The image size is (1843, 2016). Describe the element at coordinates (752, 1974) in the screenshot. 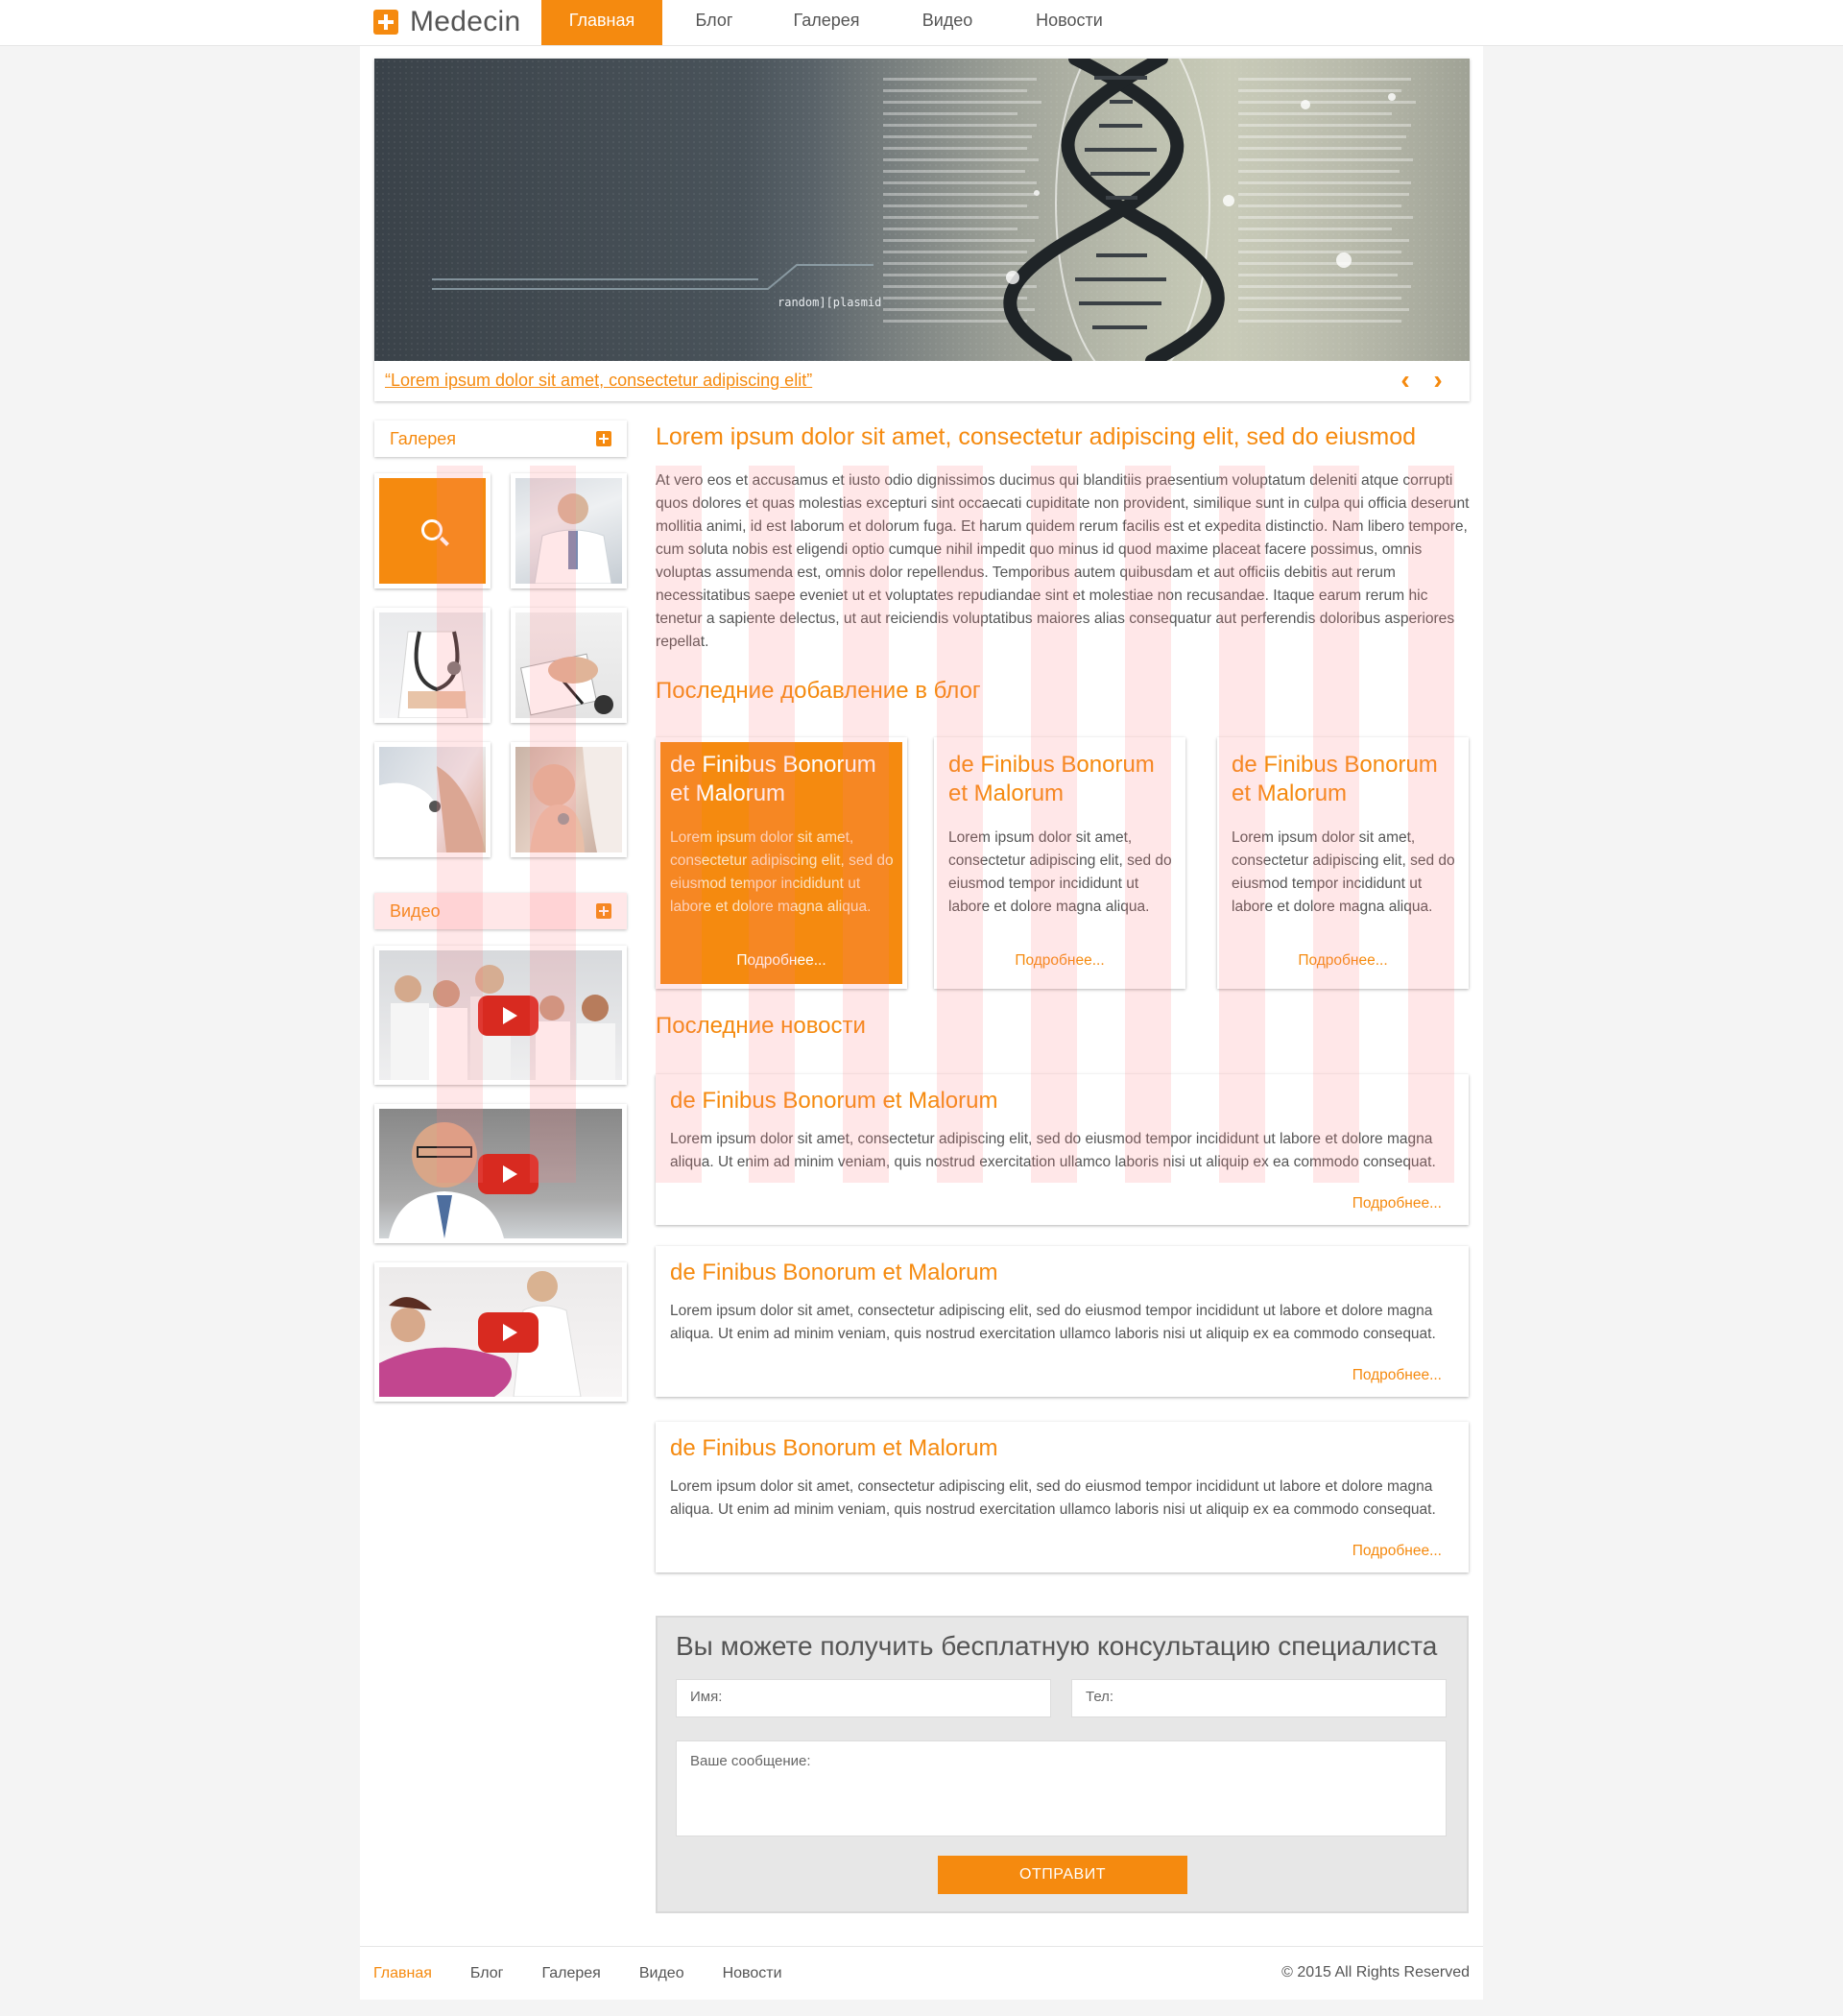

I see `footer-link-news: Новости` at that location.